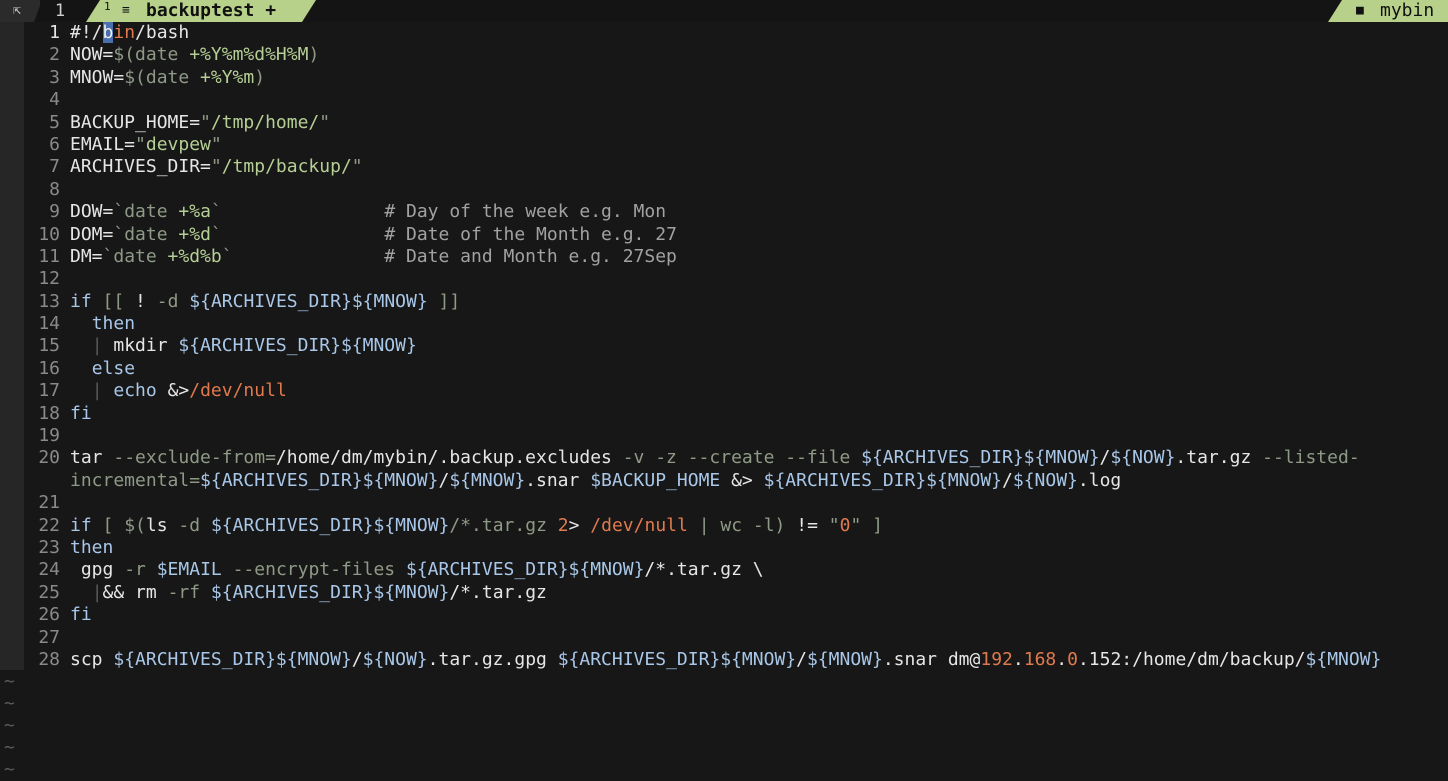 The width and height of the screenshot is (1448, 781). What do you see at coordinates (724, 123) in the screenshot?
I see `code-line: 5 BACKUP_HOME="/tmp/home/"` at bounding box center [724, 123].